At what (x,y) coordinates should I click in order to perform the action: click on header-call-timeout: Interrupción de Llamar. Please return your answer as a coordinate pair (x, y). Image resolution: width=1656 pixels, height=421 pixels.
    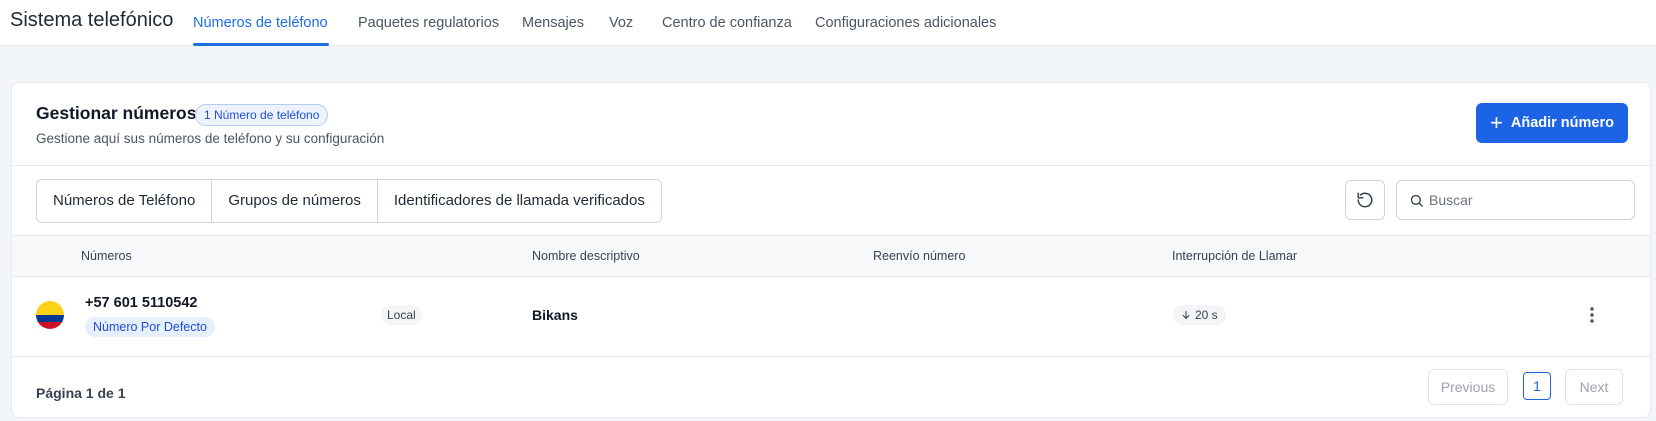
    Looking at the image, I should click on (1235, 256).